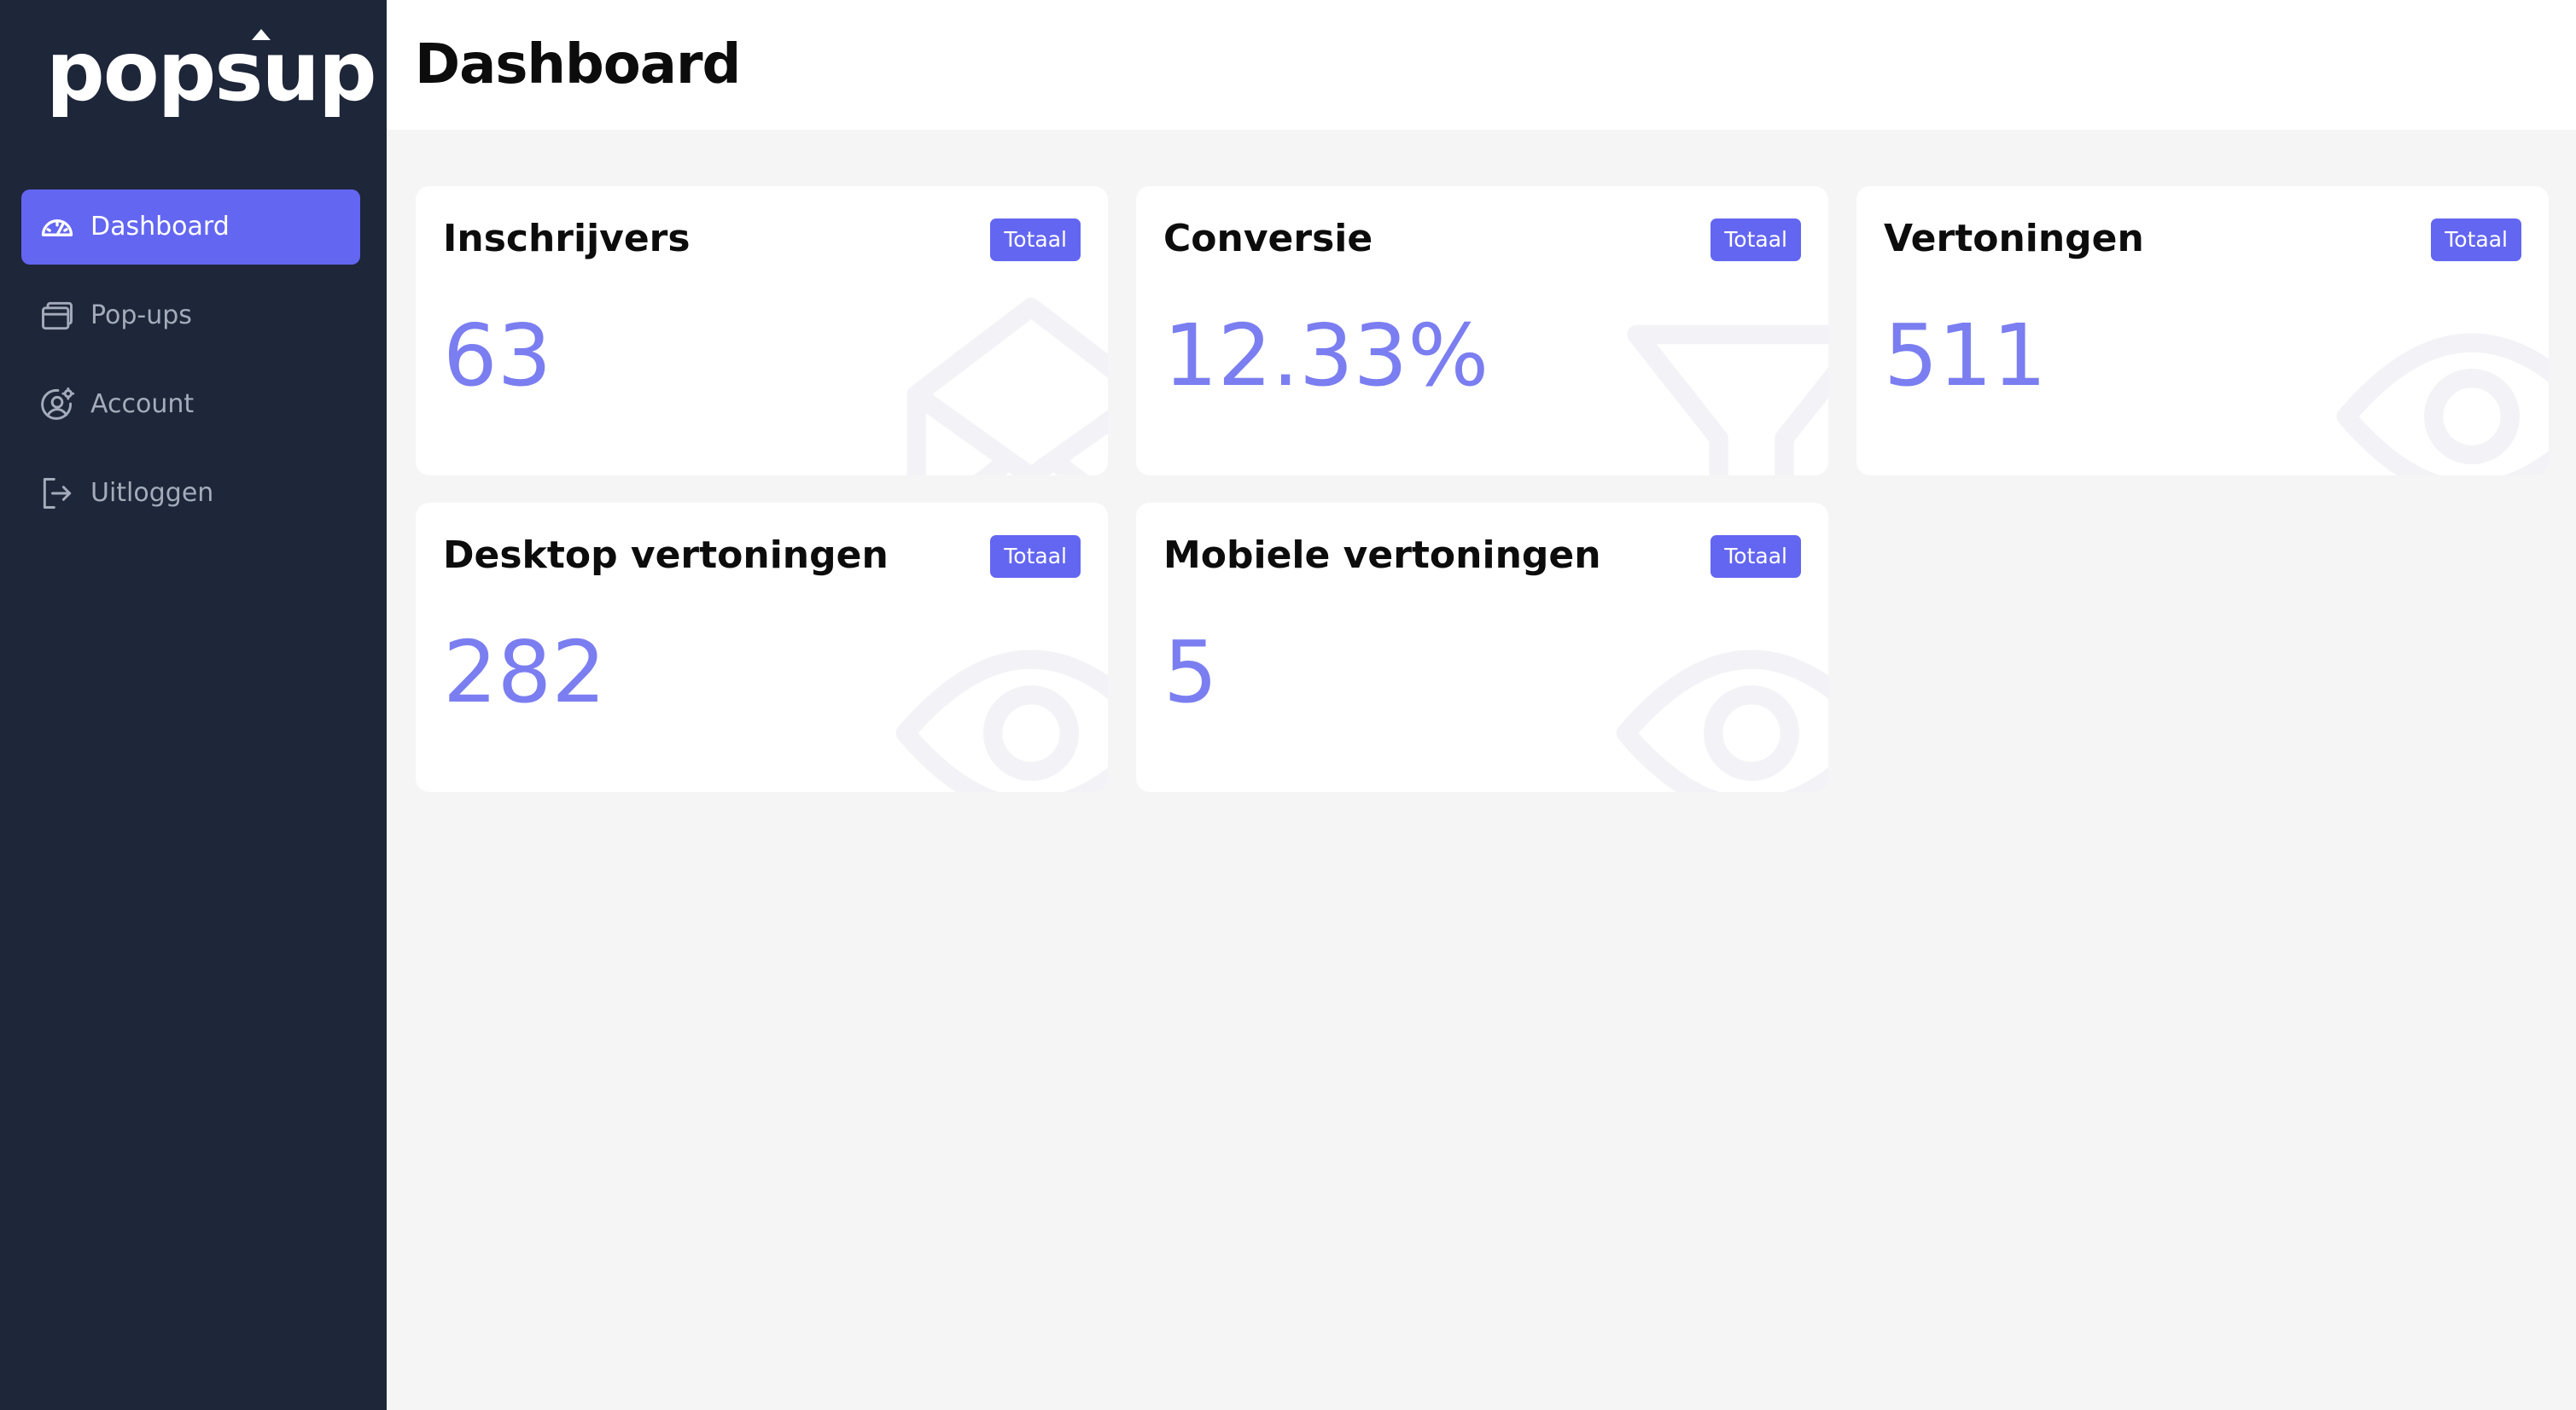 The height and width of the screenshot is (1410, 2576). Describe the element at coordinates (57, 227) in the screenshot. I see `gauge-icon` at that location.